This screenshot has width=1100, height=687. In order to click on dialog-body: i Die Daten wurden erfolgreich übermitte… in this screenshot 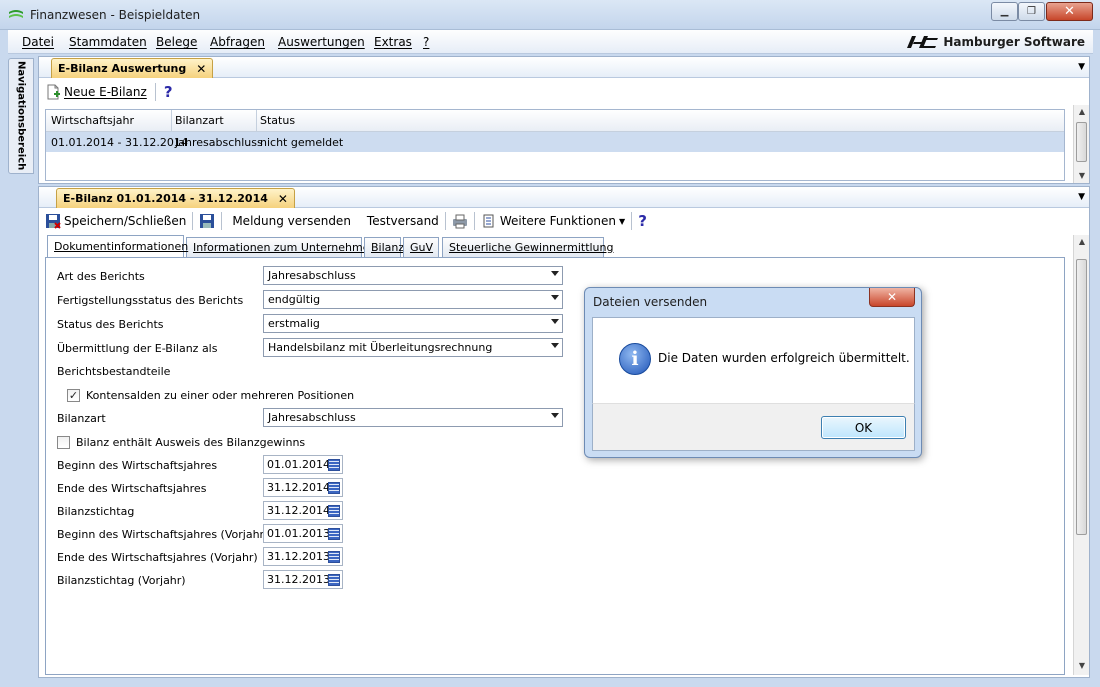, I will do `click(753, 360)`.